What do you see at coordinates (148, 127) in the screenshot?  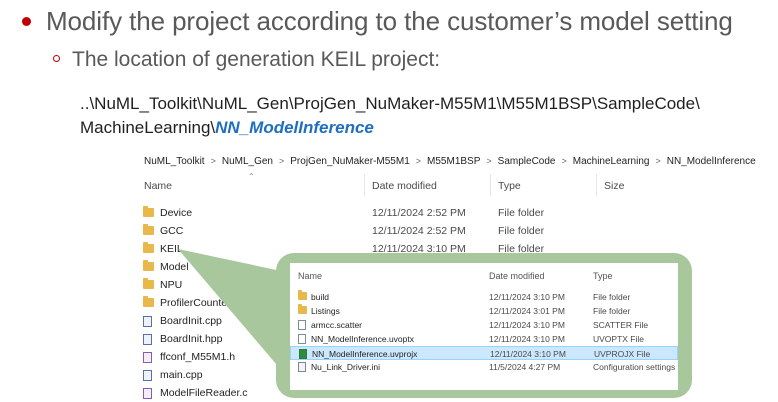 I see `path-prefix: MachineLearning\` at bounding box center [148, 127].